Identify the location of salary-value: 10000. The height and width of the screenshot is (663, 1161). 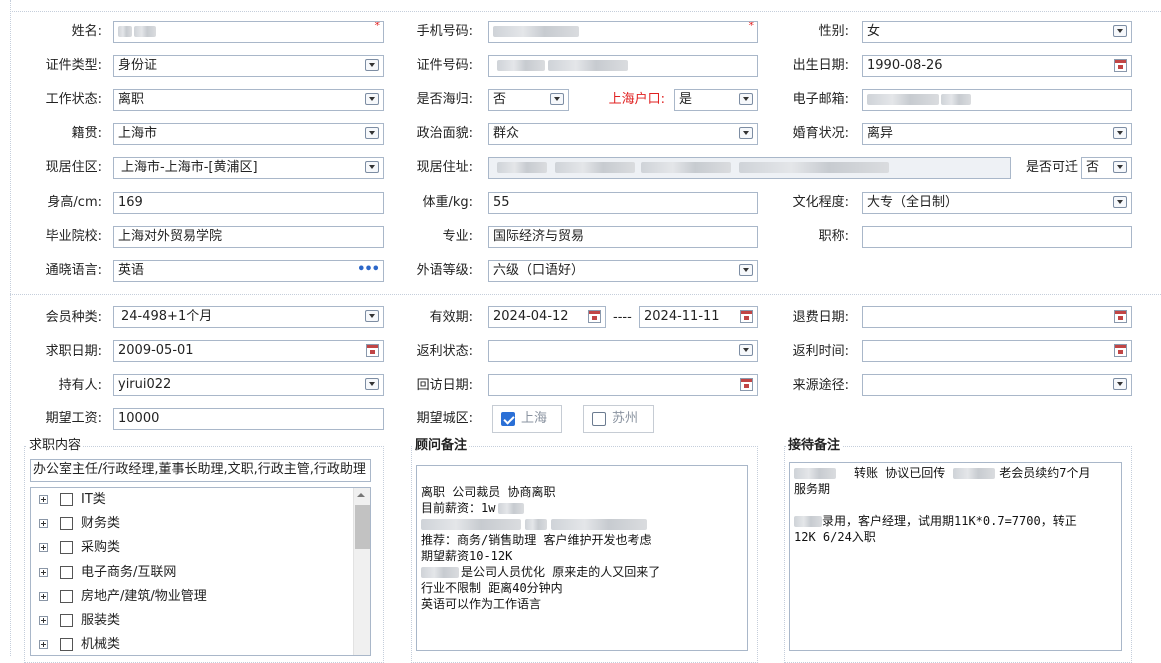
(139, 418).